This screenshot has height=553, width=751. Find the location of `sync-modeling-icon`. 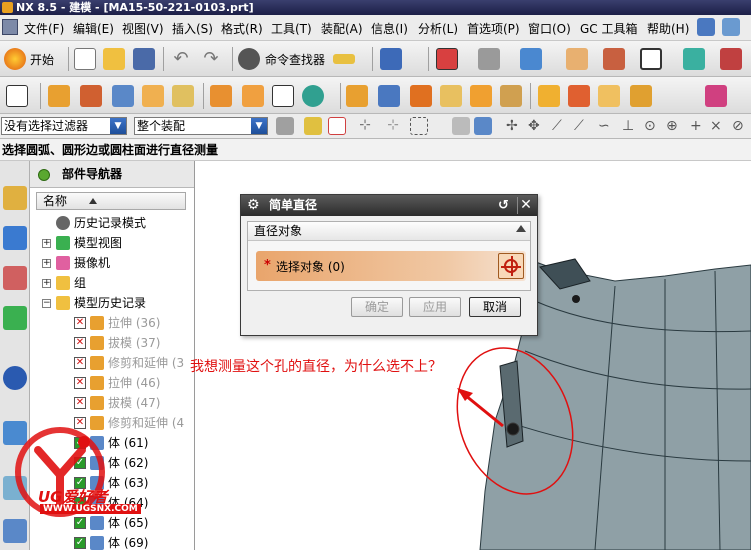

sync-modeling-icon is located at coordinates (716, 96).